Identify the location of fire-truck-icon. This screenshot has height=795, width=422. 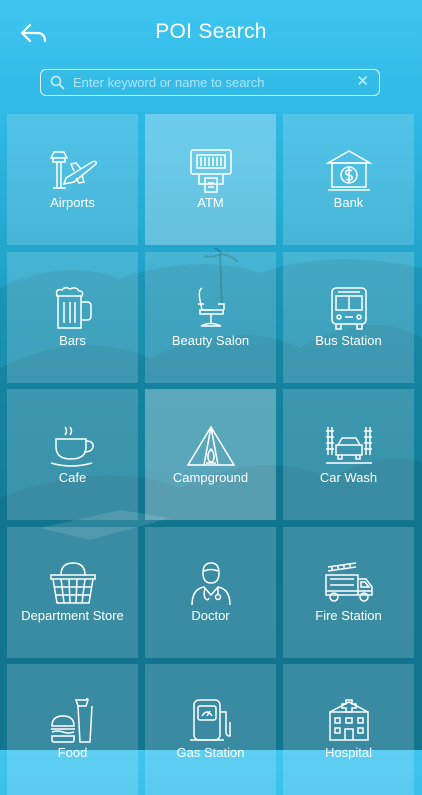
(348, 582).